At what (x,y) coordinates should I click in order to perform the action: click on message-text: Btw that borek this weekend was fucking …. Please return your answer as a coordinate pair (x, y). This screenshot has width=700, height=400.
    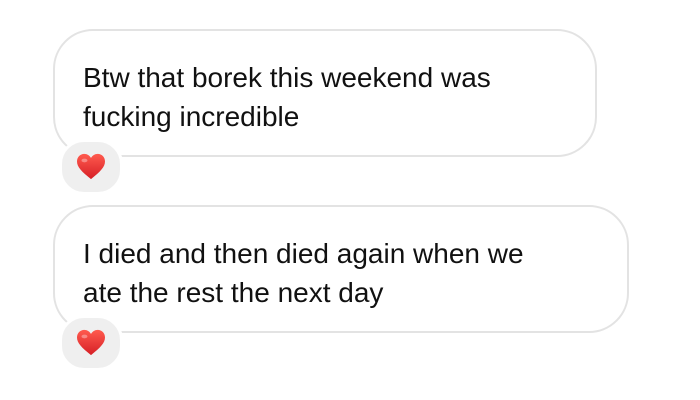
    Looking at the image, I should click on (287, 97).